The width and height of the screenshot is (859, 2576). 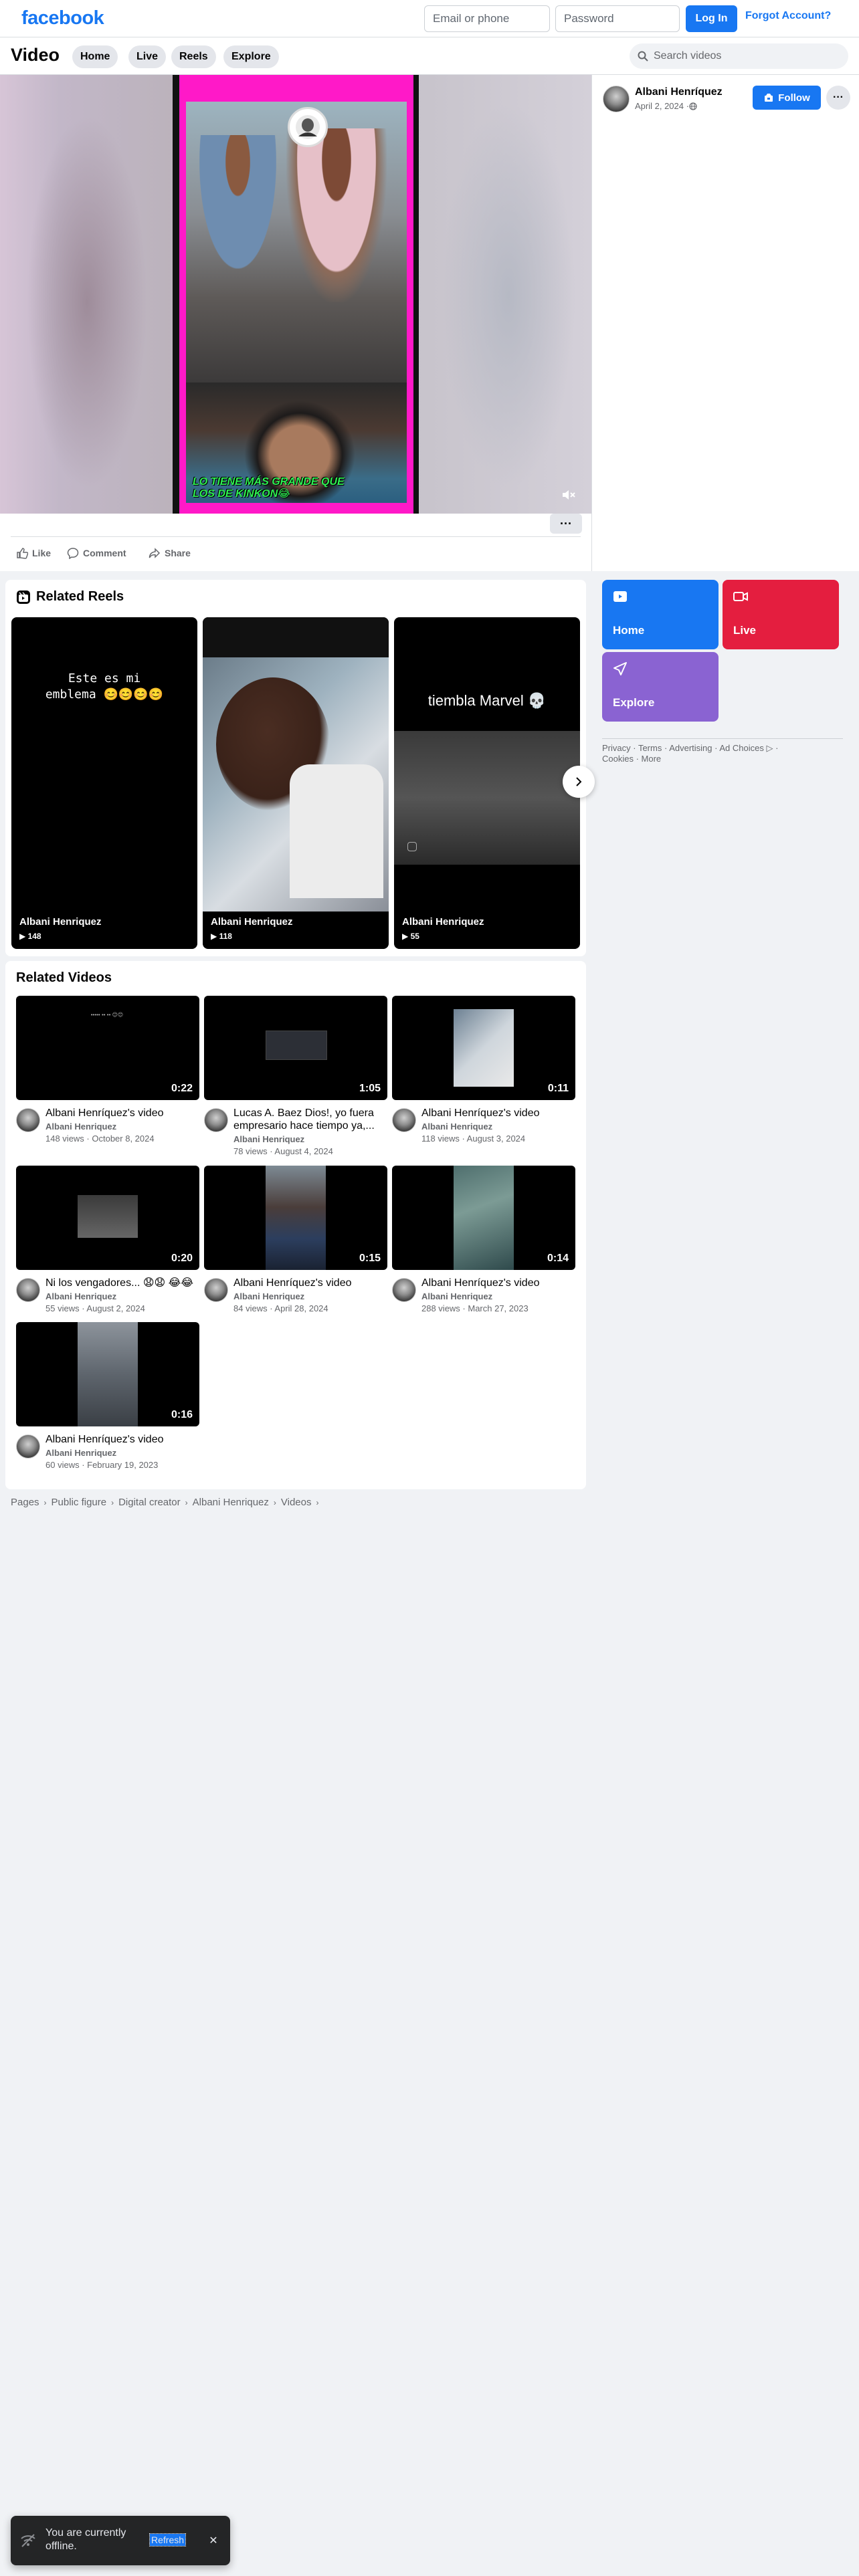 What do you see at coordinates (569, 495) in the screenshot?
I see `mute-icon` at bounding box center [569, 495].